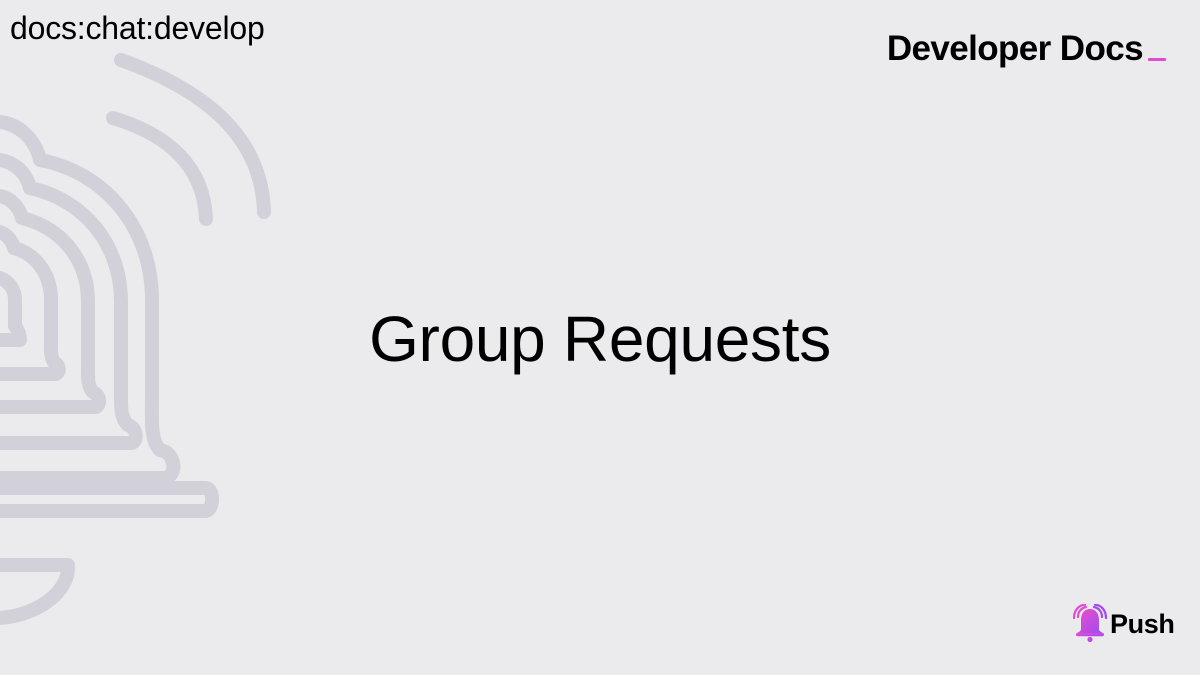 The height and width of the screenshot is (675, 1200). What do you see at coordinates (137, 28) in the screenshot?
I see `breadcrumb: docs:chat:develop` at bounding box center [137, 28].